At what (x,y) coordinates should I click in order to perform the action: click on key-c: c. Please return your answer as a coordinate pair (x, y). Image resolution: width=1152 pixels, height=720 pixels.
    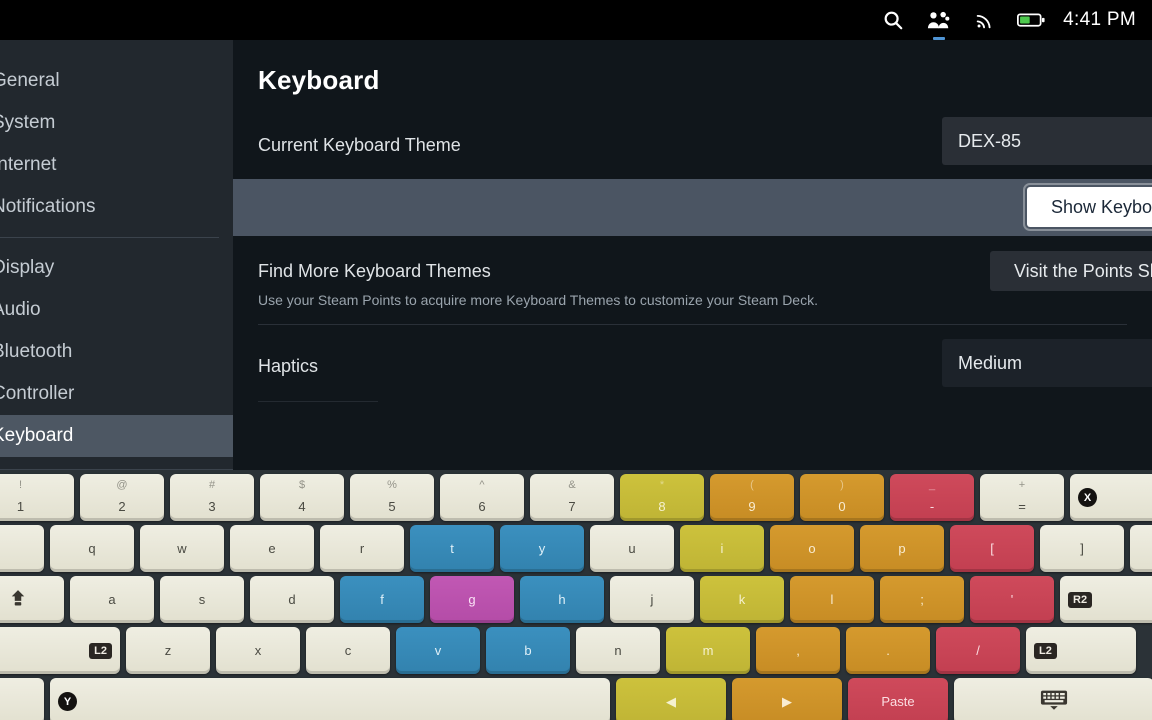
    Looking at the image, I should click on (348, 650).